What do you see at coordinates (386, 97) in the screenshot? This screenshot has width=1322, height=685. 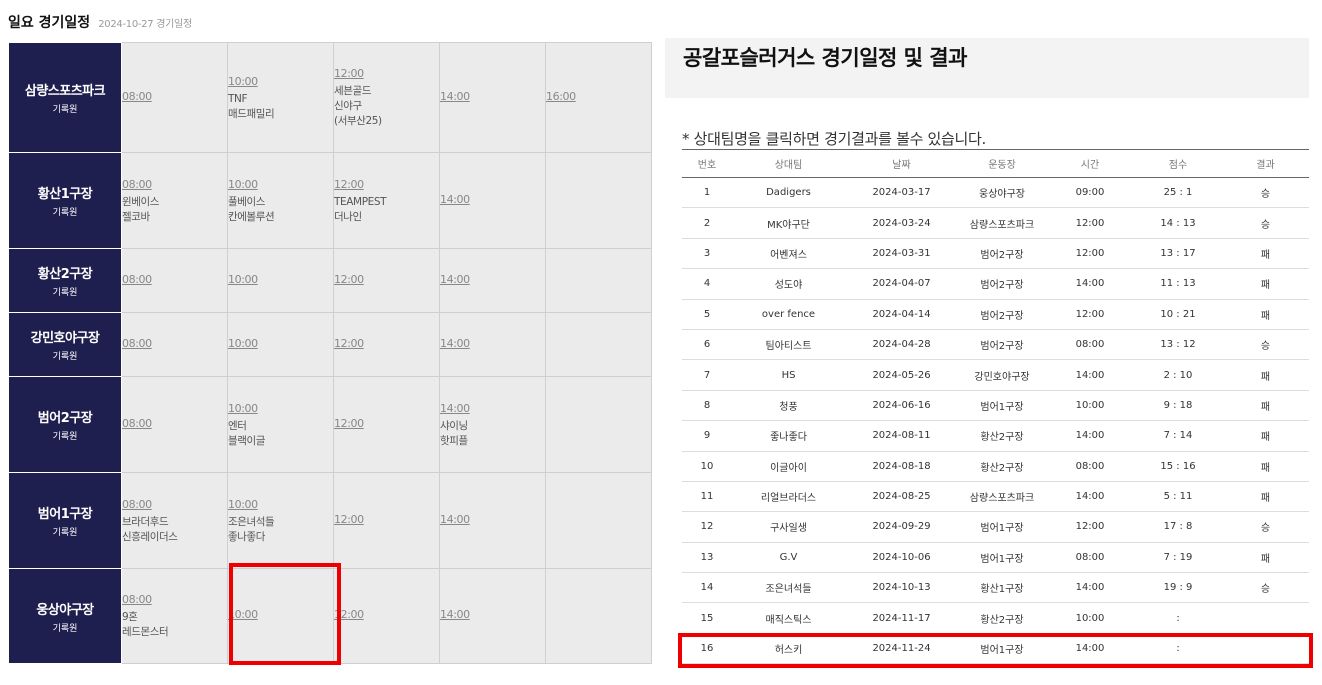 I see `time-slot-cell: 12:00 세븐골드 신야구 (서부산25)` at bounding box center [386, 97].